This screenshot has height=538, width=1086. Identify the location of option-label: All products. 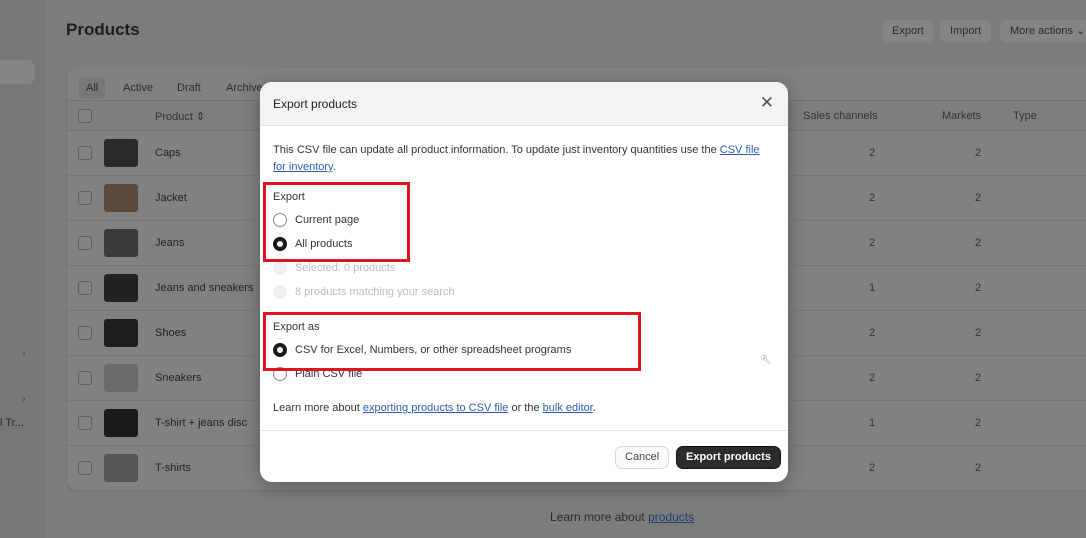
(324, 244).